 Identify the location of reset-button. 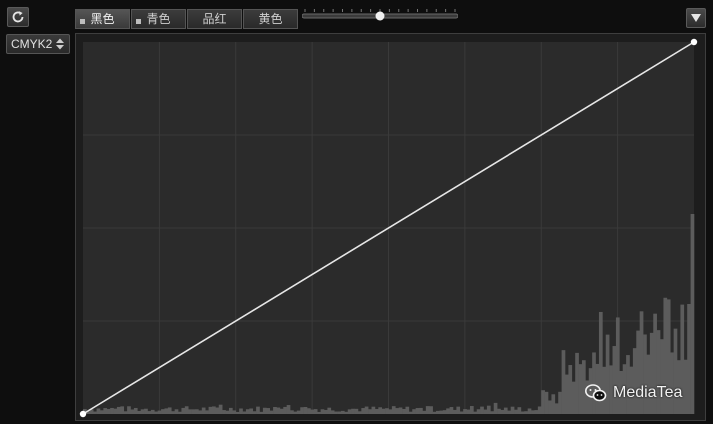
(18, 17).